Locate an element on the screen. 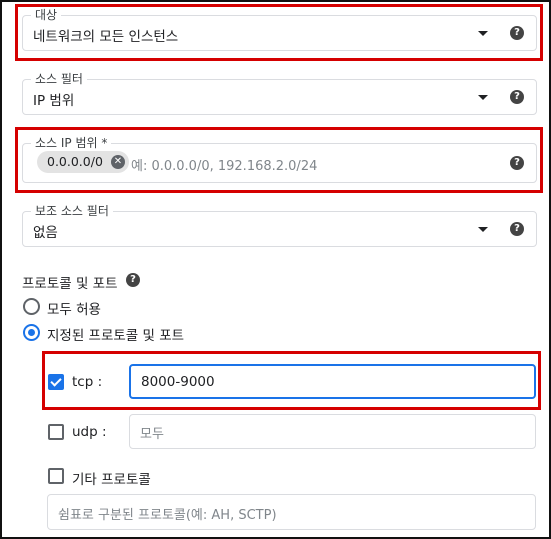 Image resolution: width=551 pixels, height=539 pixels. allow-all-label: 모두 허용 is located at coordinates (74, 310).